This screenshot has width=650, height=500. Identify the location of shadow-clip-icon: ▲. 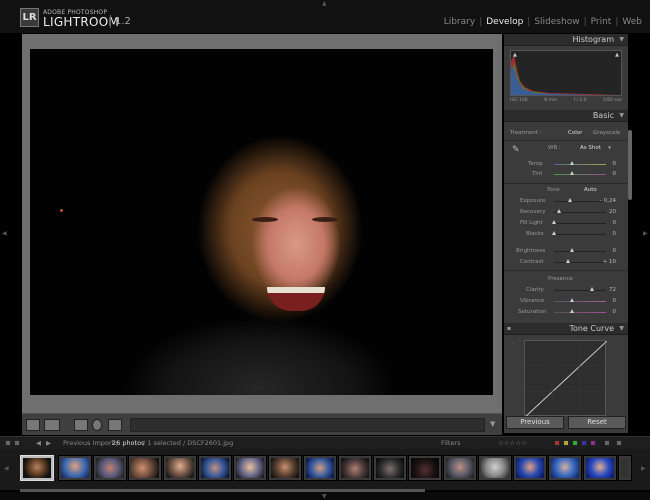
(515, 55).